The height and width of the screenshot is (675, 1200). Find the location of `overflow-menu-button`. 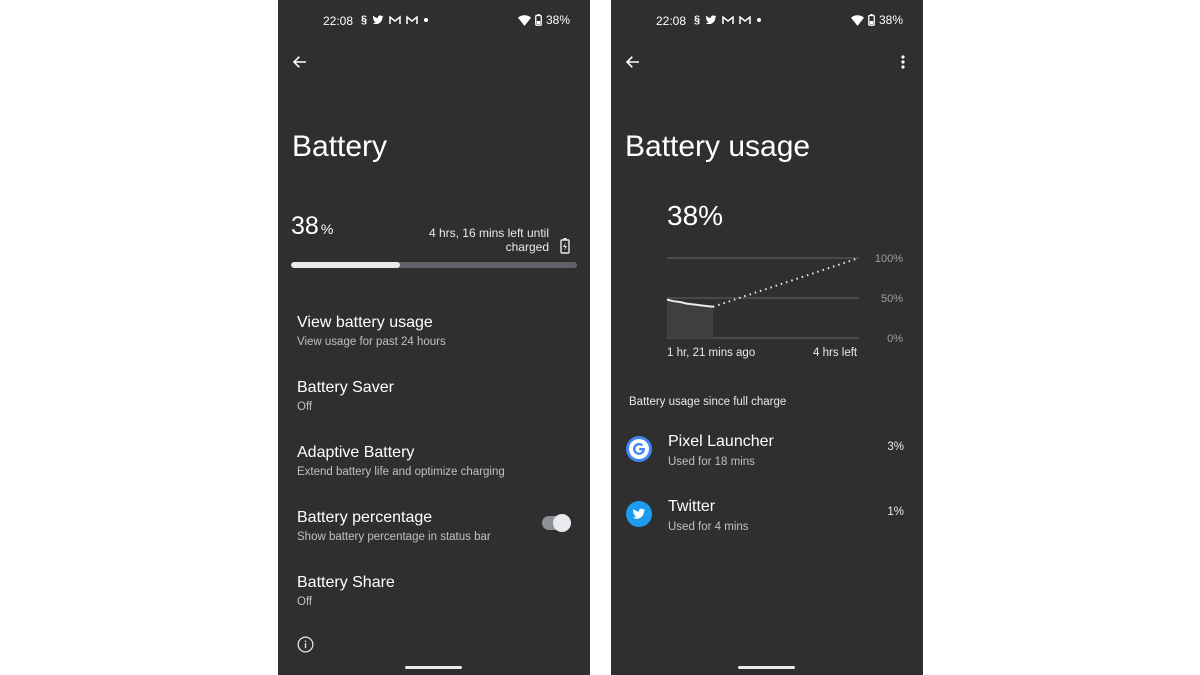

overflow-menu-button is located at coordinates (903, 62).